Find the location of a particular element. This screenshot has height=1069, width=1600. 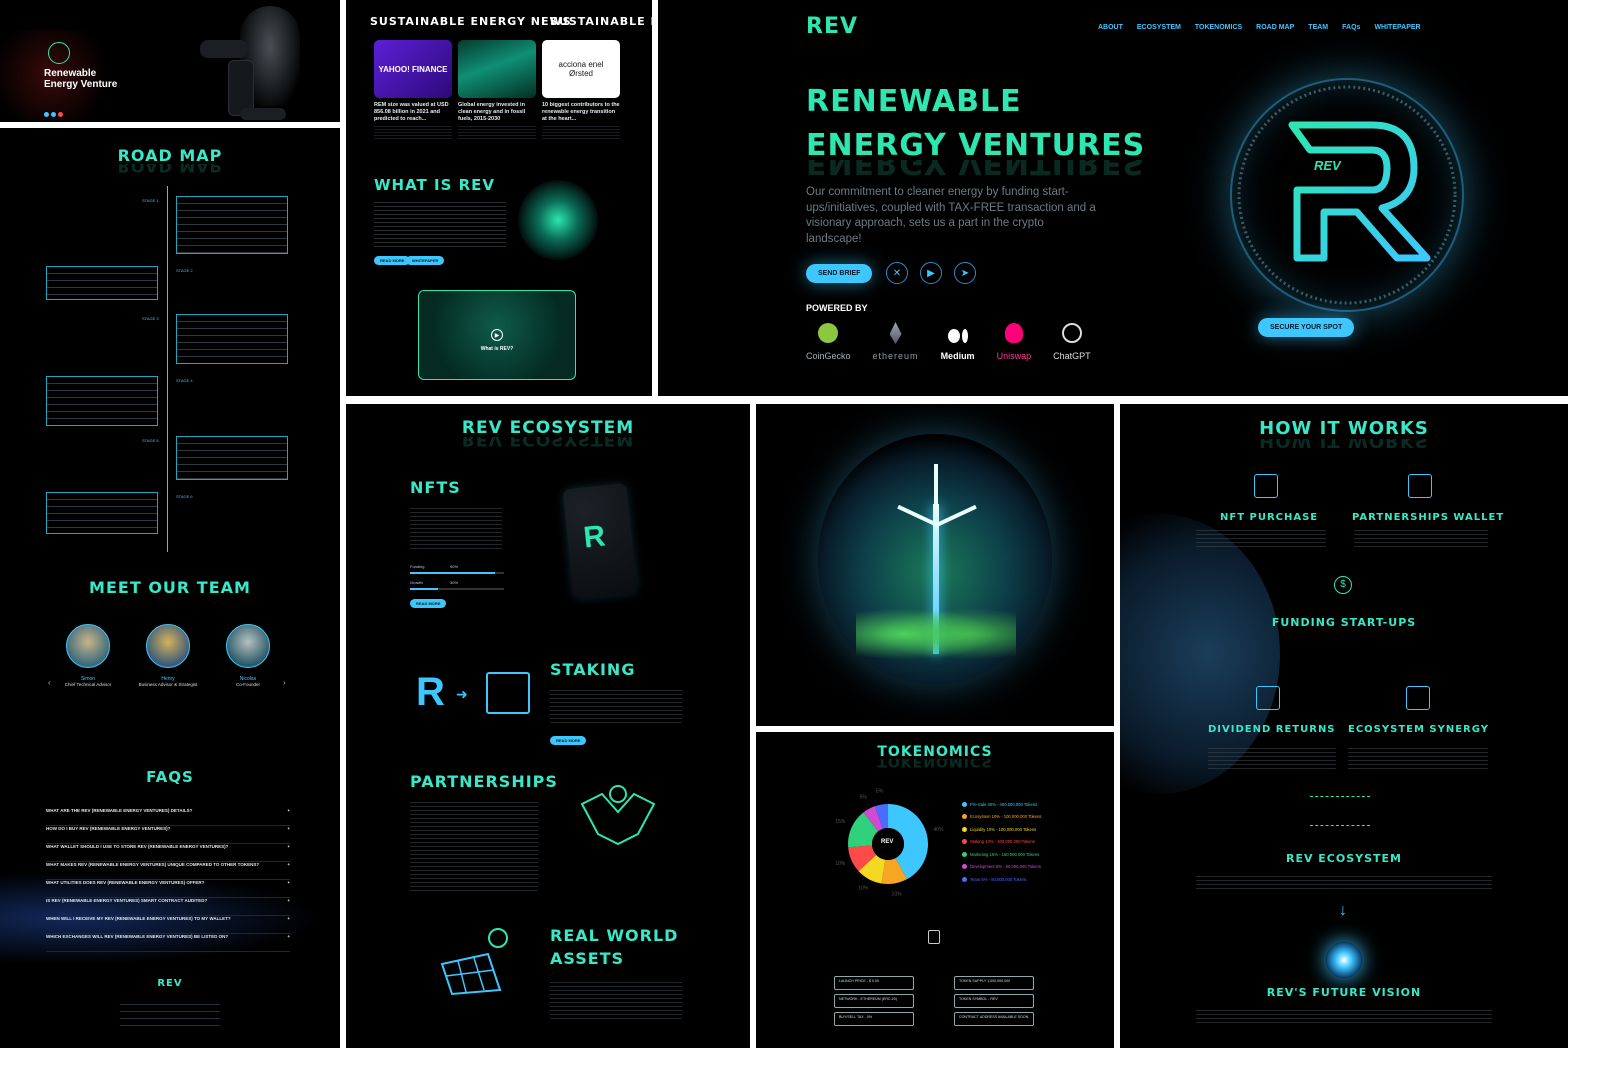

info-box: NETWORK - ETHEREUM (ERC-20) is located at coordinates (874, 1001).